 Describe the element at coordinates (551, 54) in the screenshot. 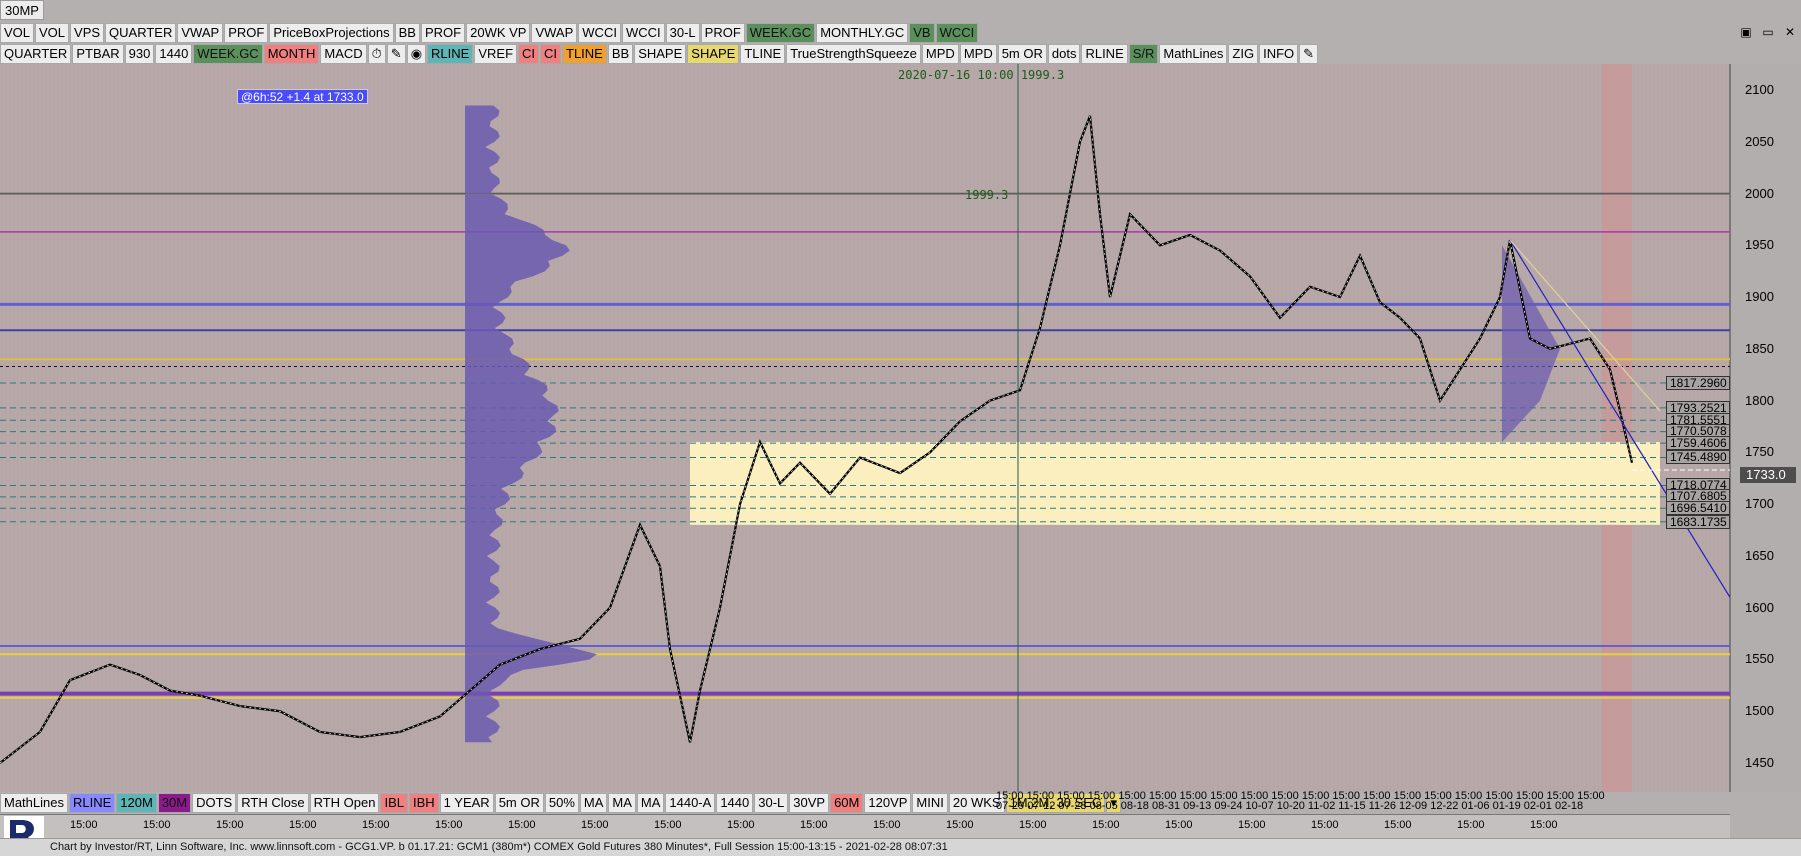

I see `tool-button-13: CI` at that location.